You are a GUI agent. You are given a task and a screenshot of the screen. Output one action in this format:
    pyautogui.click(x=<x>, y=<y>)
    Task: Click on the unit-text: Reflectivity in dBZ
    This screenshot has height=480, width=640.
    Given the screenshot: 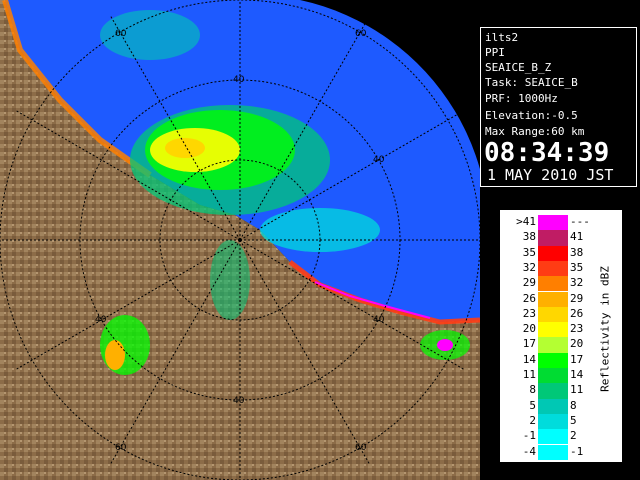 What is the action you would take?
    pyautogui.click(x=605, y=329)
    